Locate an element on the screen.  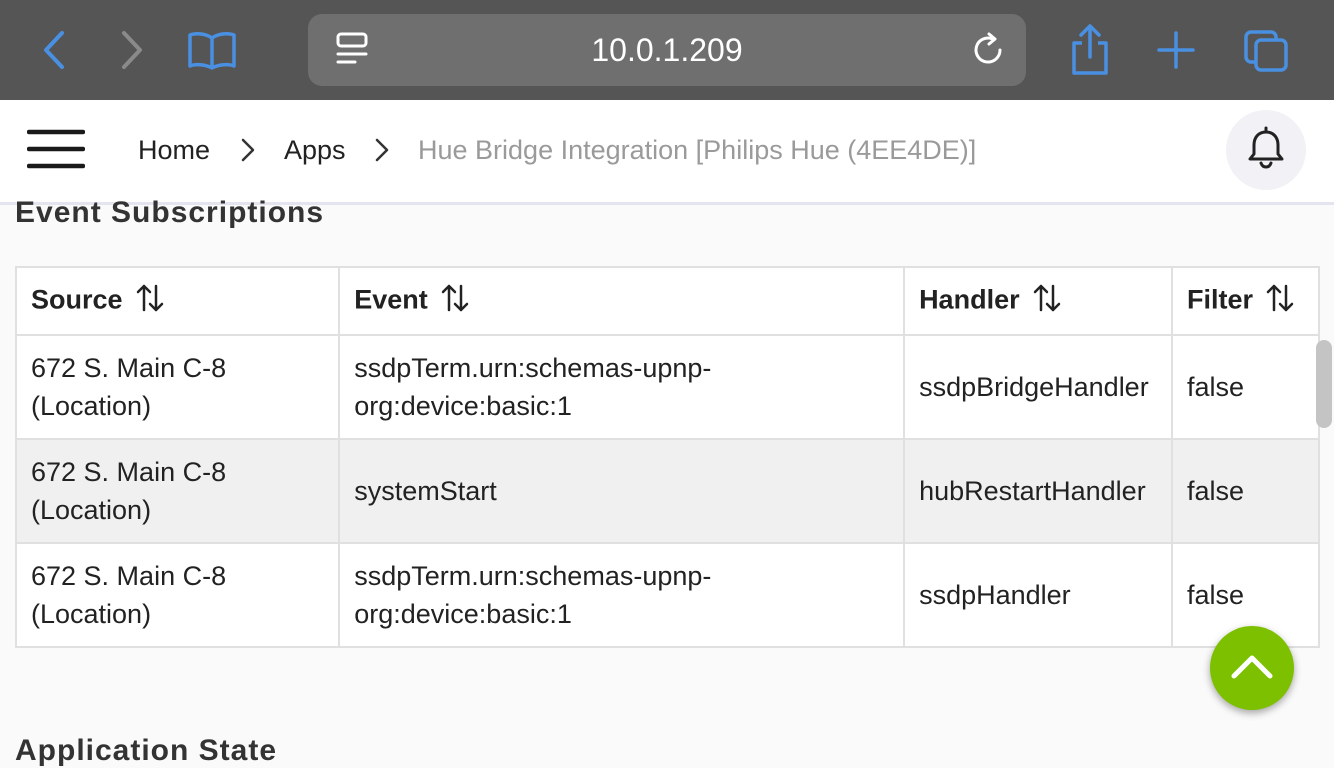
table-header-row: Source Event Handler Filter is located at coordinates (667, 301).